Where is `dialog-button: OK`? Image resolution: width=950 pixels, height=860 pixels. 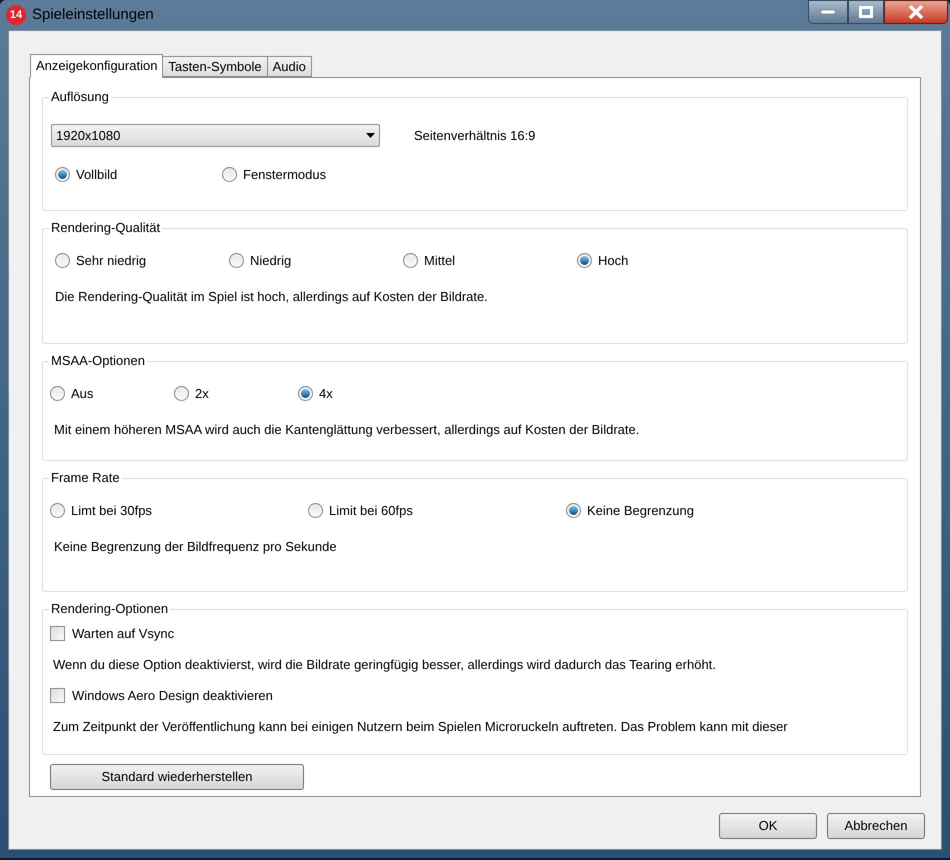 dialog-button: OK is located at coordinates (768, 826).